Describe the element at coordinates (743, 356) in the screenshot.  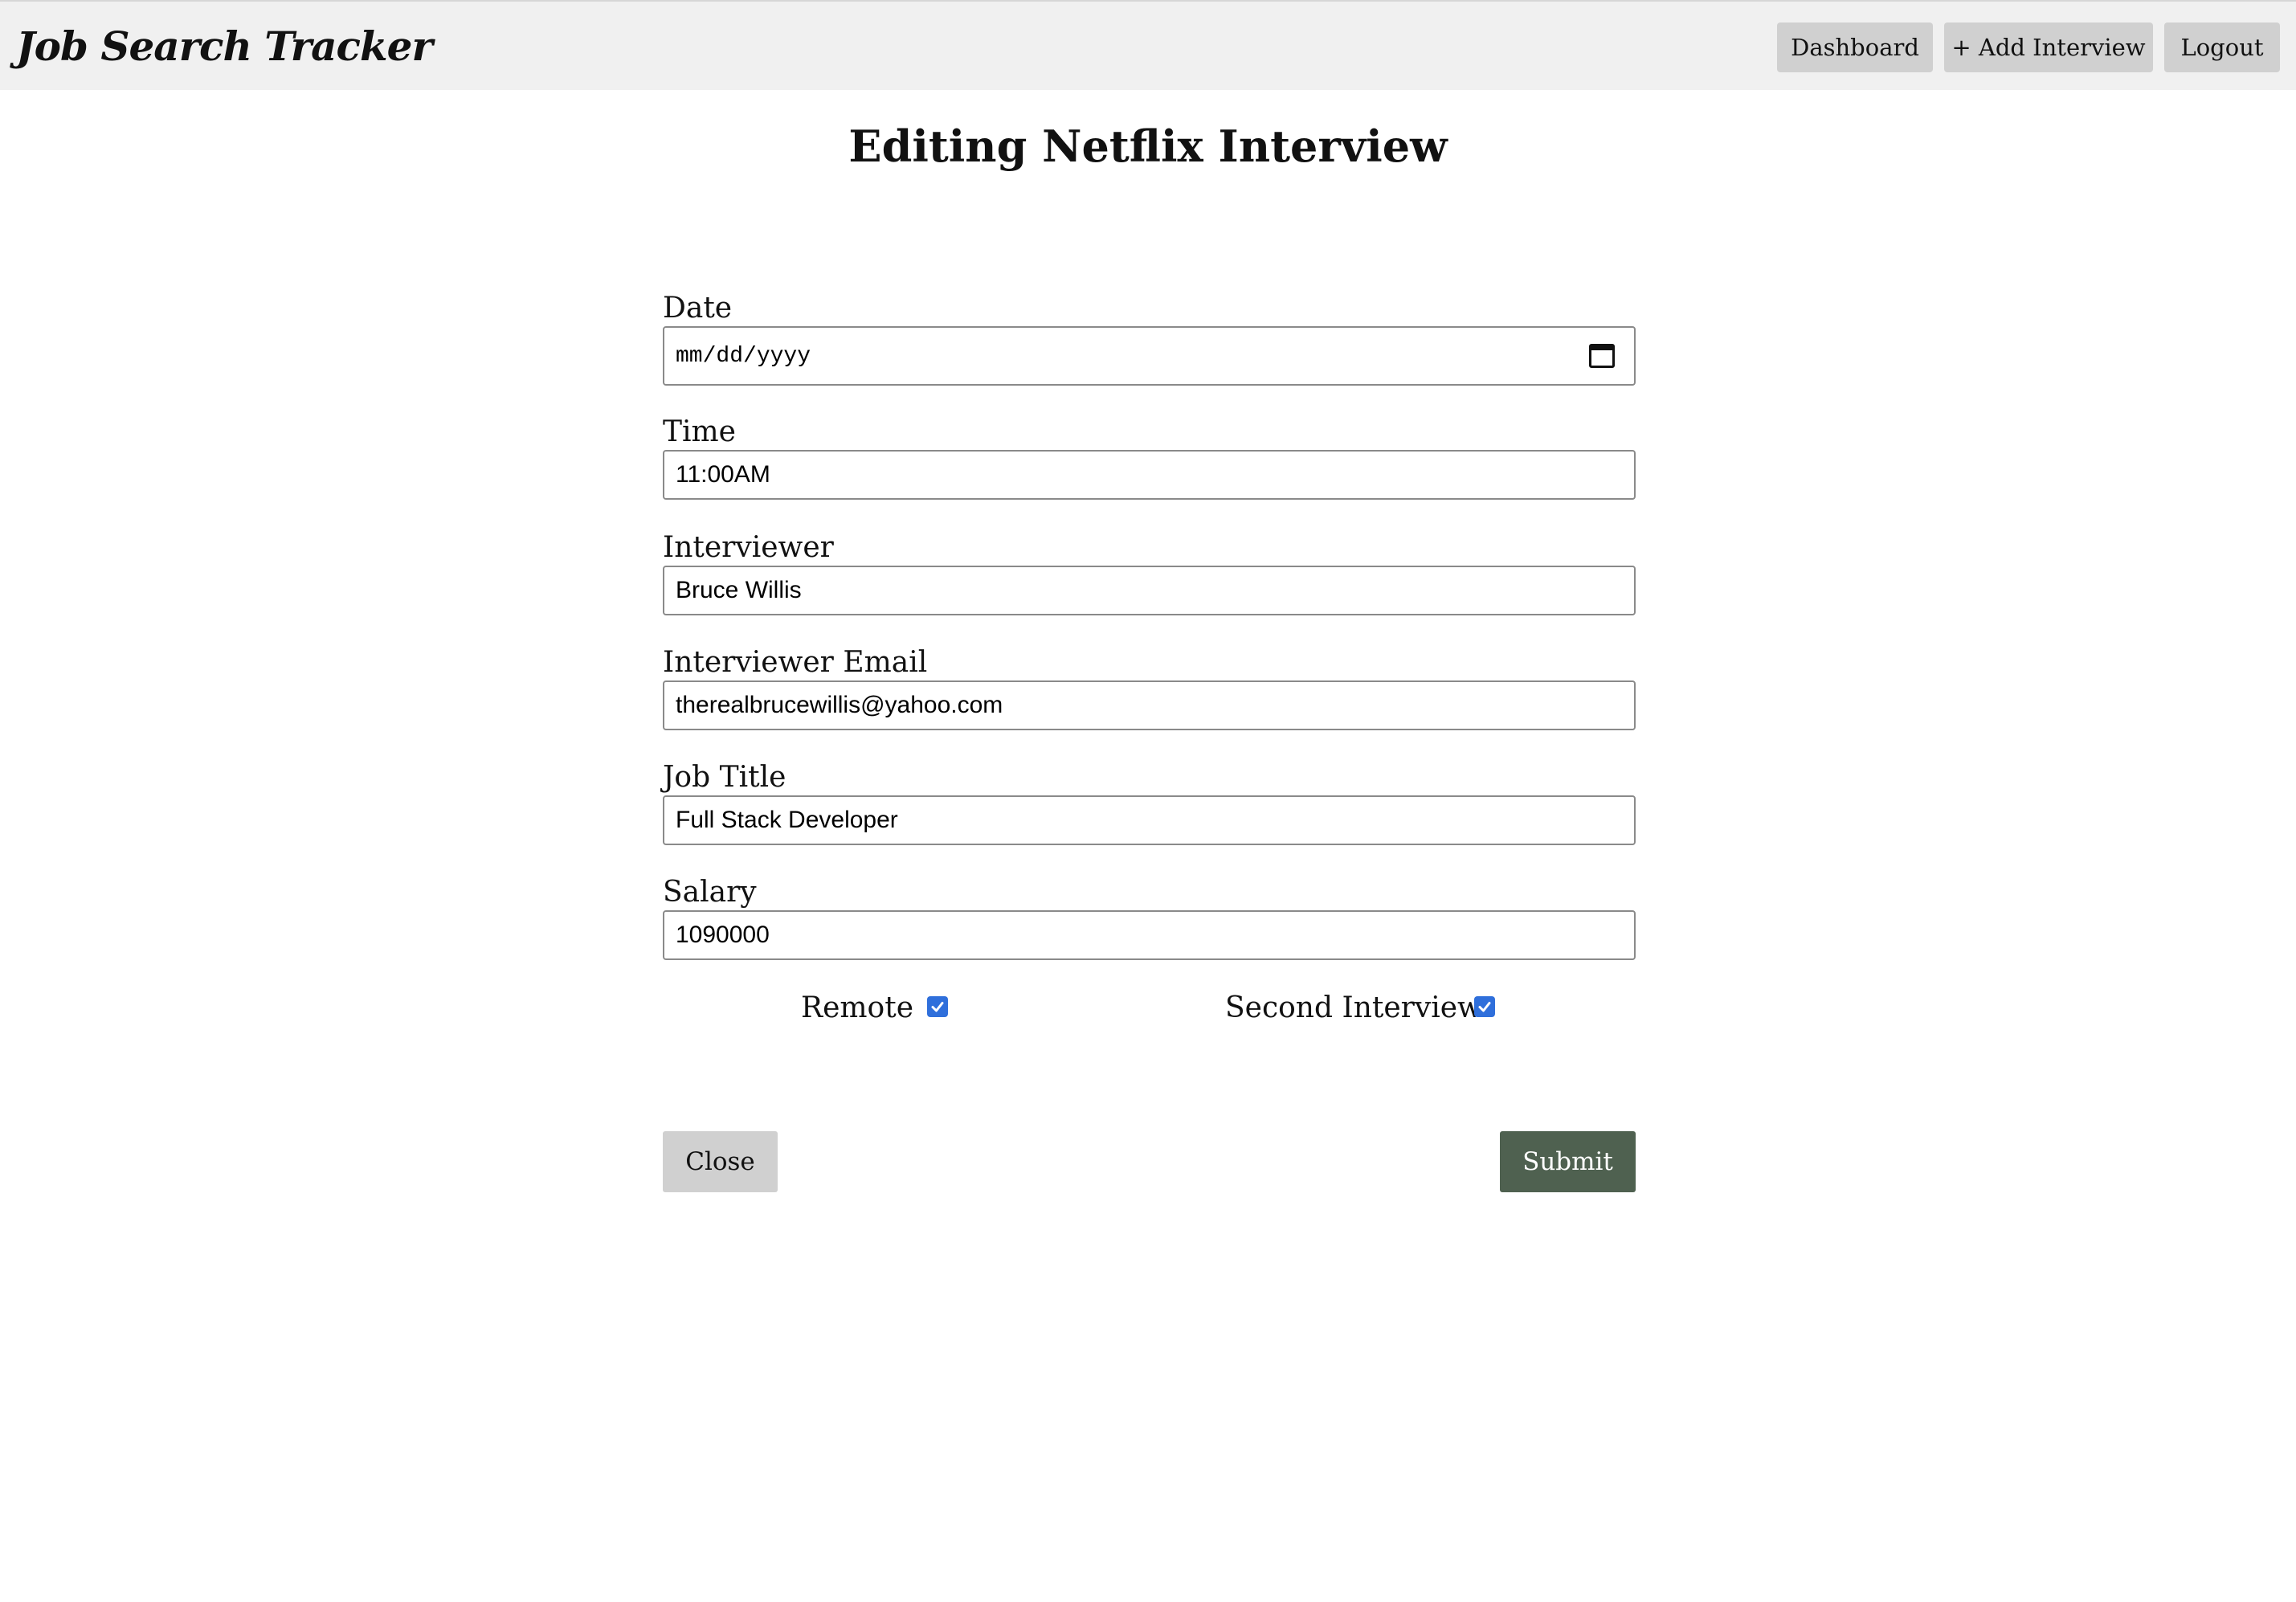
I see `date-placeholder: mm/dd/yyyy` at that location.